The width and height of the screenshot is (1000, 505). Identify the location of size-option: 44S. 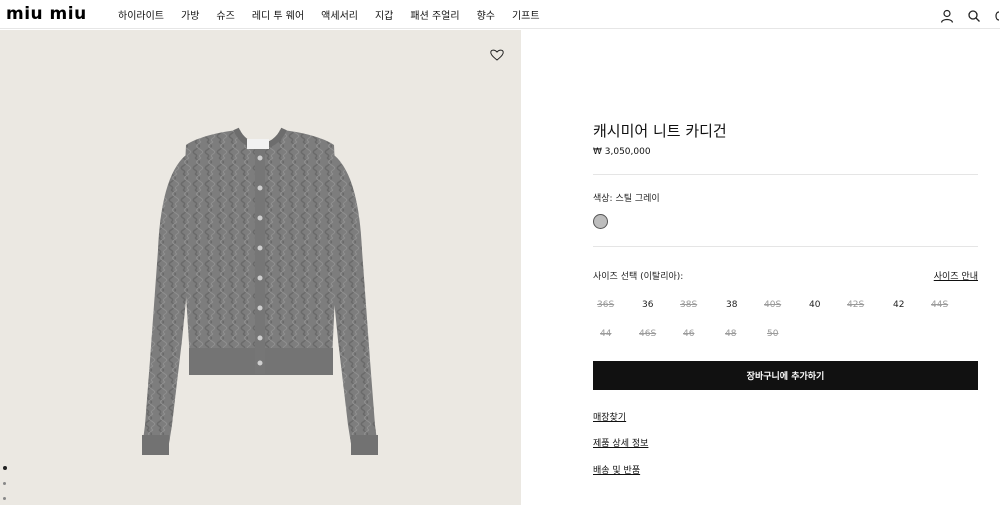
(939, 305).